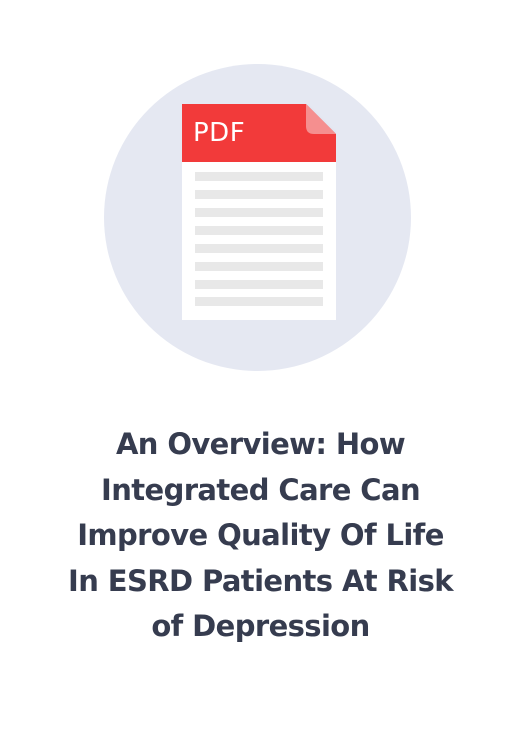 This screenshot has height=743, width=521. What do you see at coordinates (260, 626) in the screenshot?
I see `title-line: of Depression` at bounding box center [260, 626].